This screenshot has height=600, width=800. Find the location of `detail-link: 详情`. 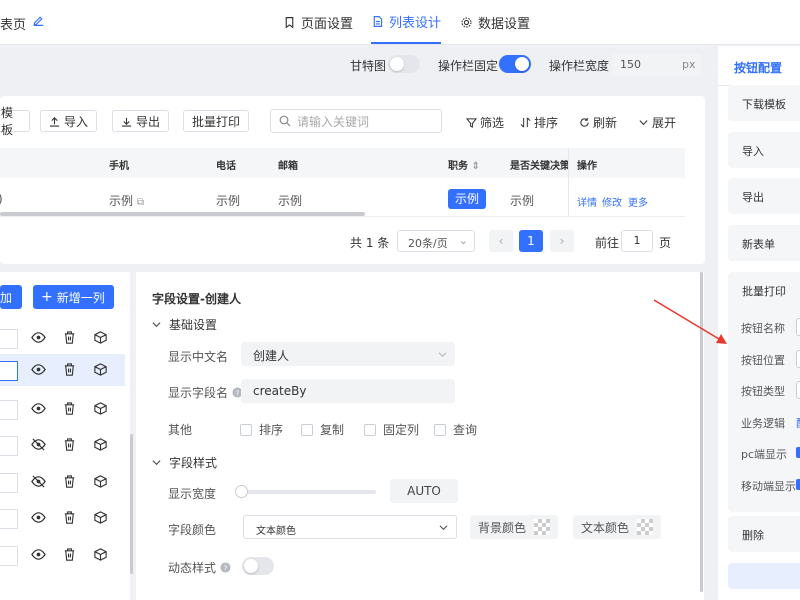

detail-link: 详情 is located at coordinates (587, 201).